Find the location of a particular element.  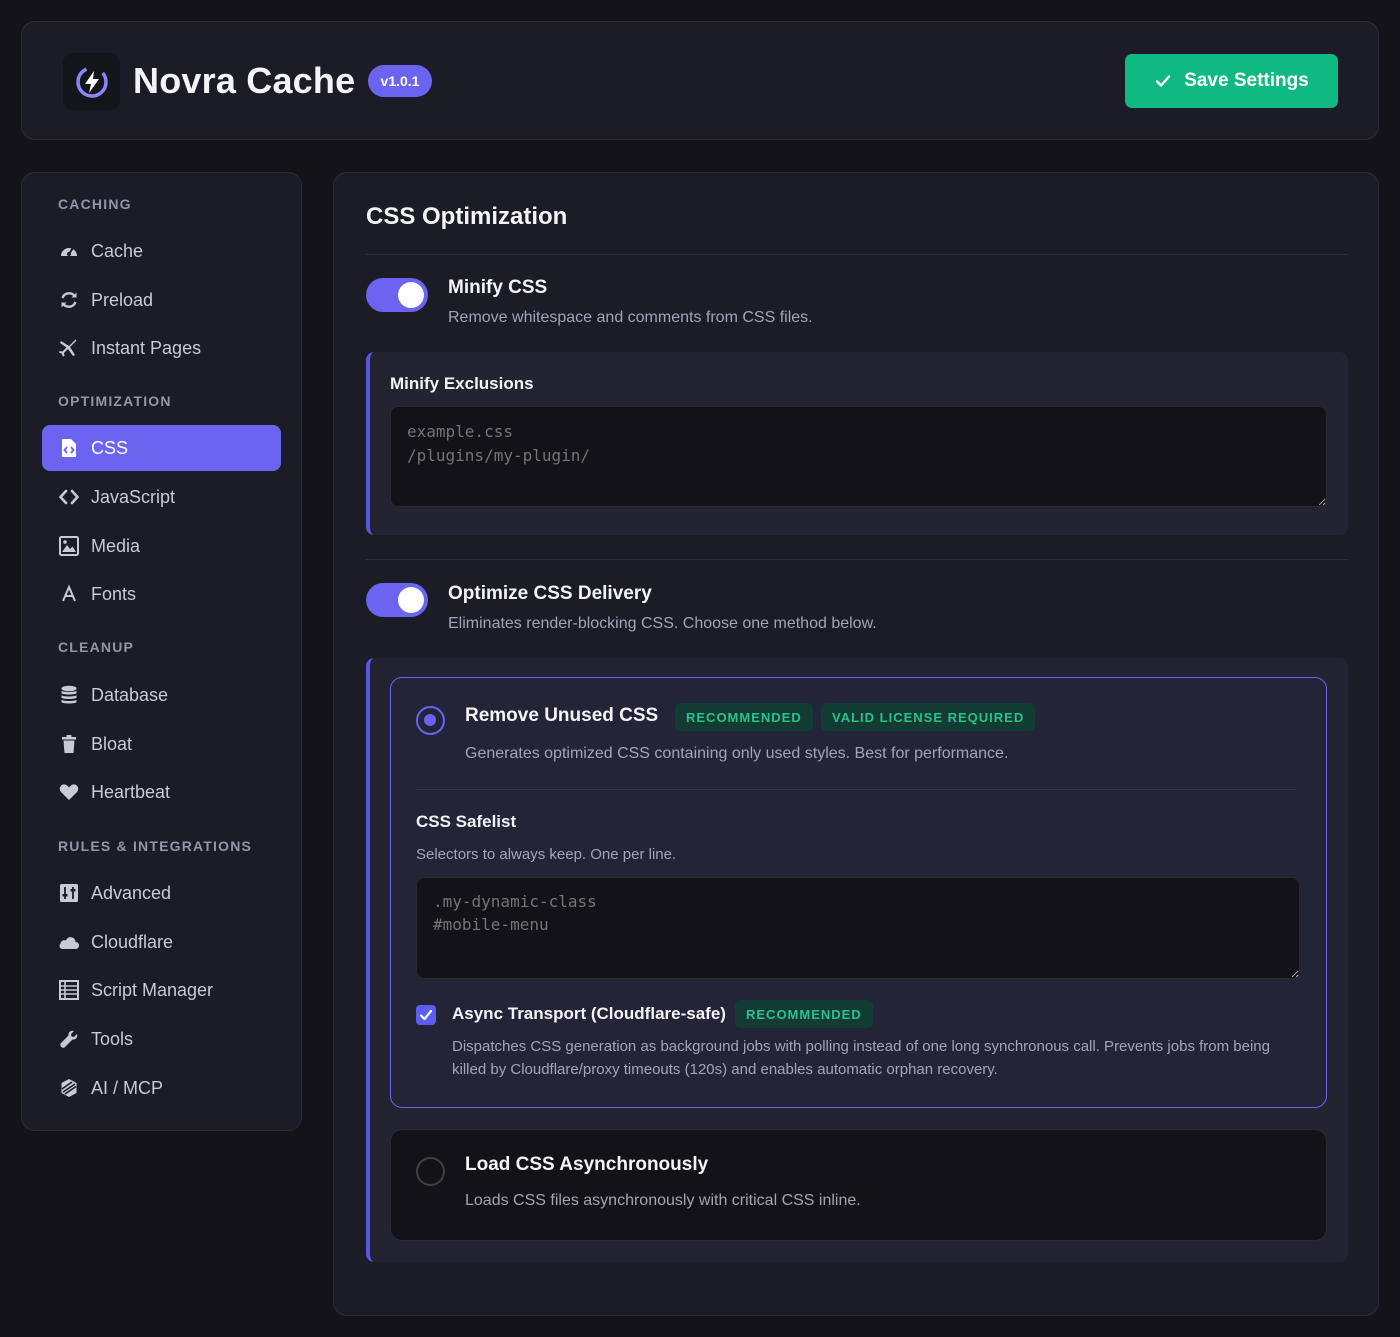

sidebar-item-bloat: Bloat is located at coordinates (161, 744).